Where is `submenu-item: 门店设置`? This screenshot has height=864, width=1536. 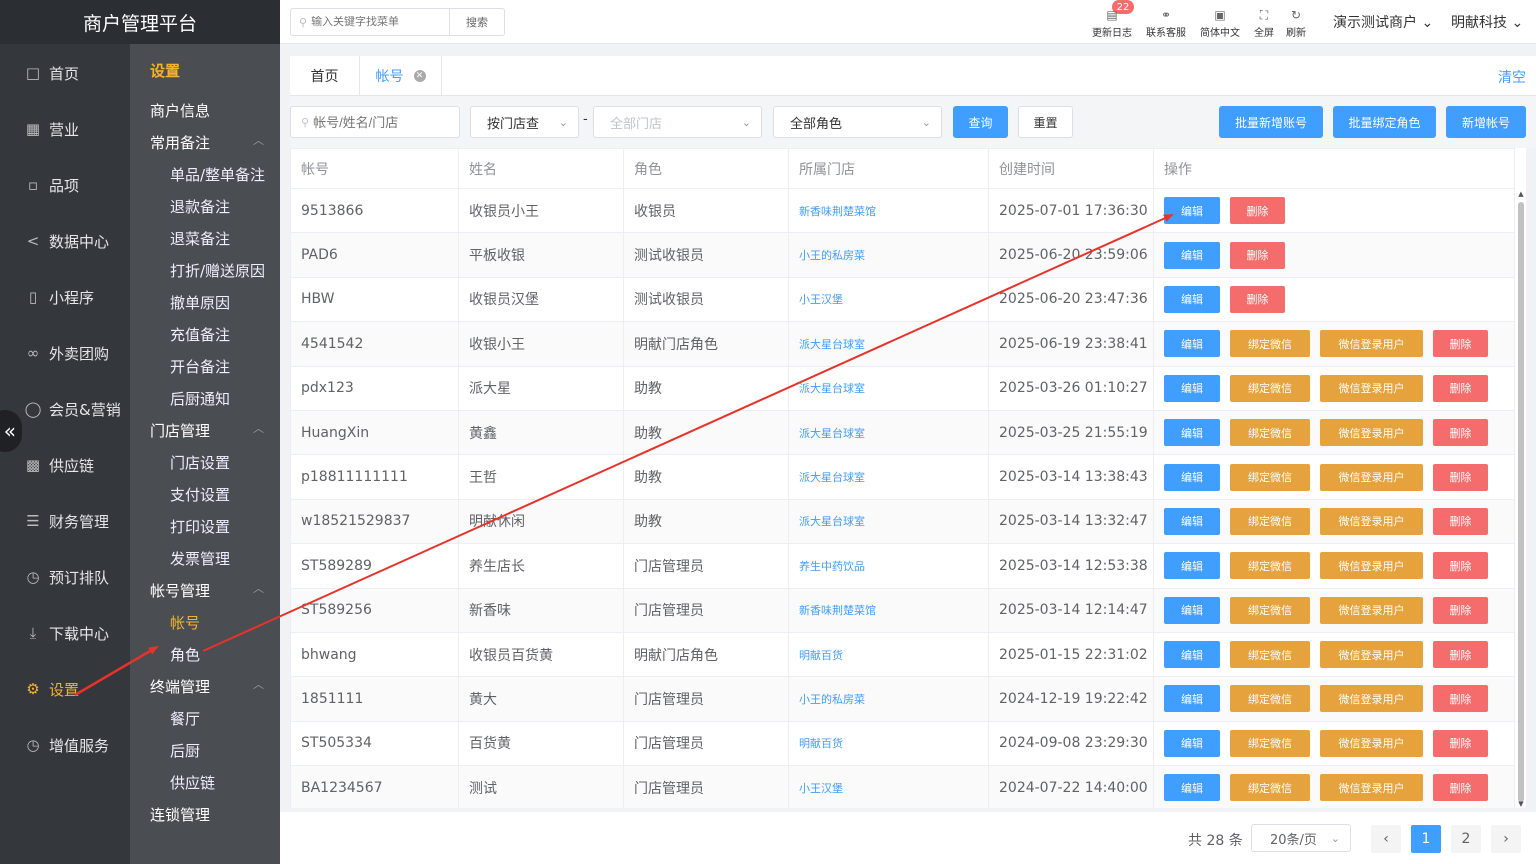 submenu-item: 门店设置 is located at coordinates (200, 462).